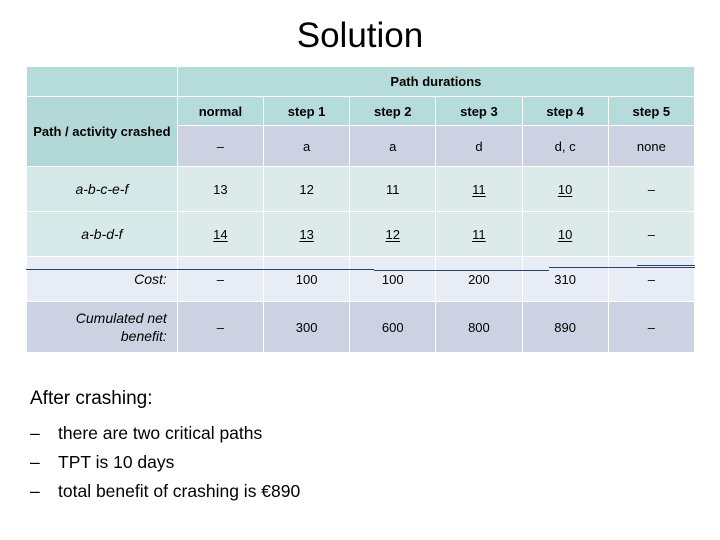  Describe the element at coordinates (102, 279) in the screenshot. I see `row-label-cost: Cost:` at that location.